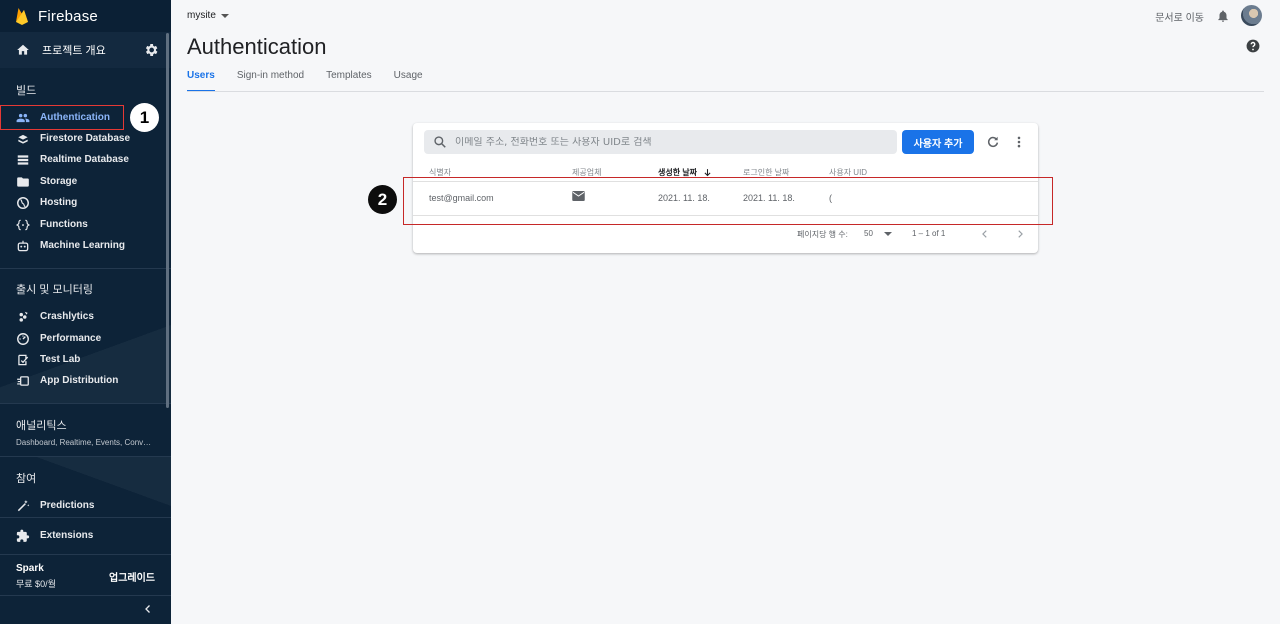 The image size is (1280, 624). Describe the element at coordinates (85, 478) in the screenshot. I see `section-engage: 참여` at that location.